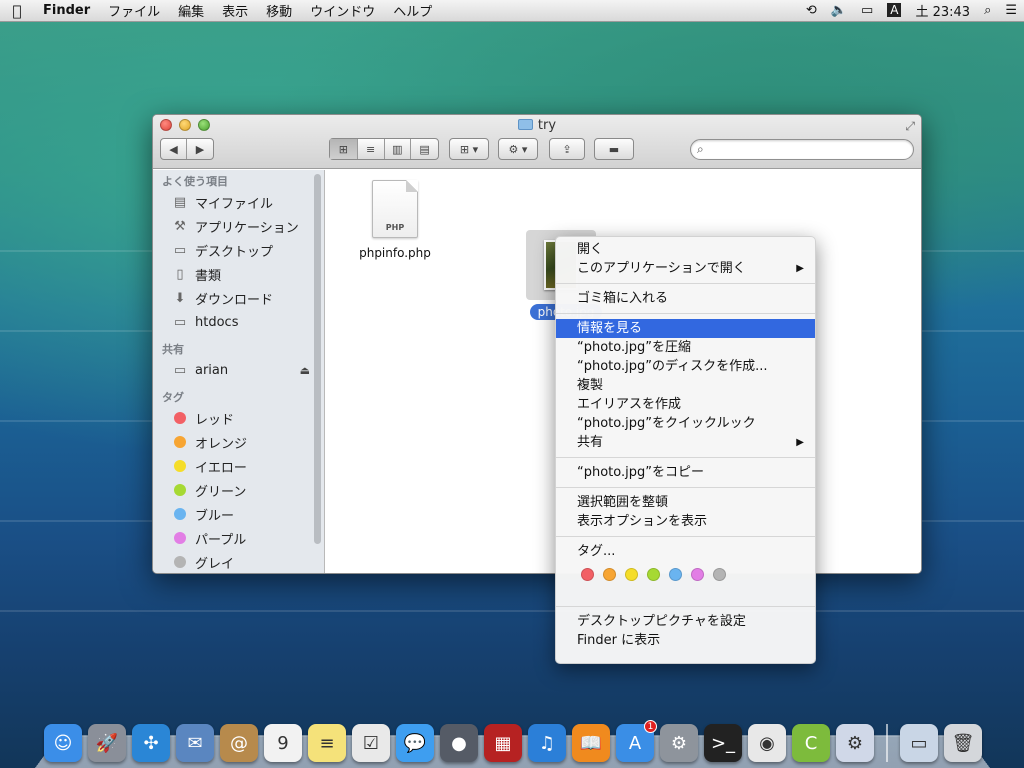  Describe the element at coordinates (238, 322) in the screenshot. I see `sidebar-item-htdocs: ▭ htdocs` at that location.